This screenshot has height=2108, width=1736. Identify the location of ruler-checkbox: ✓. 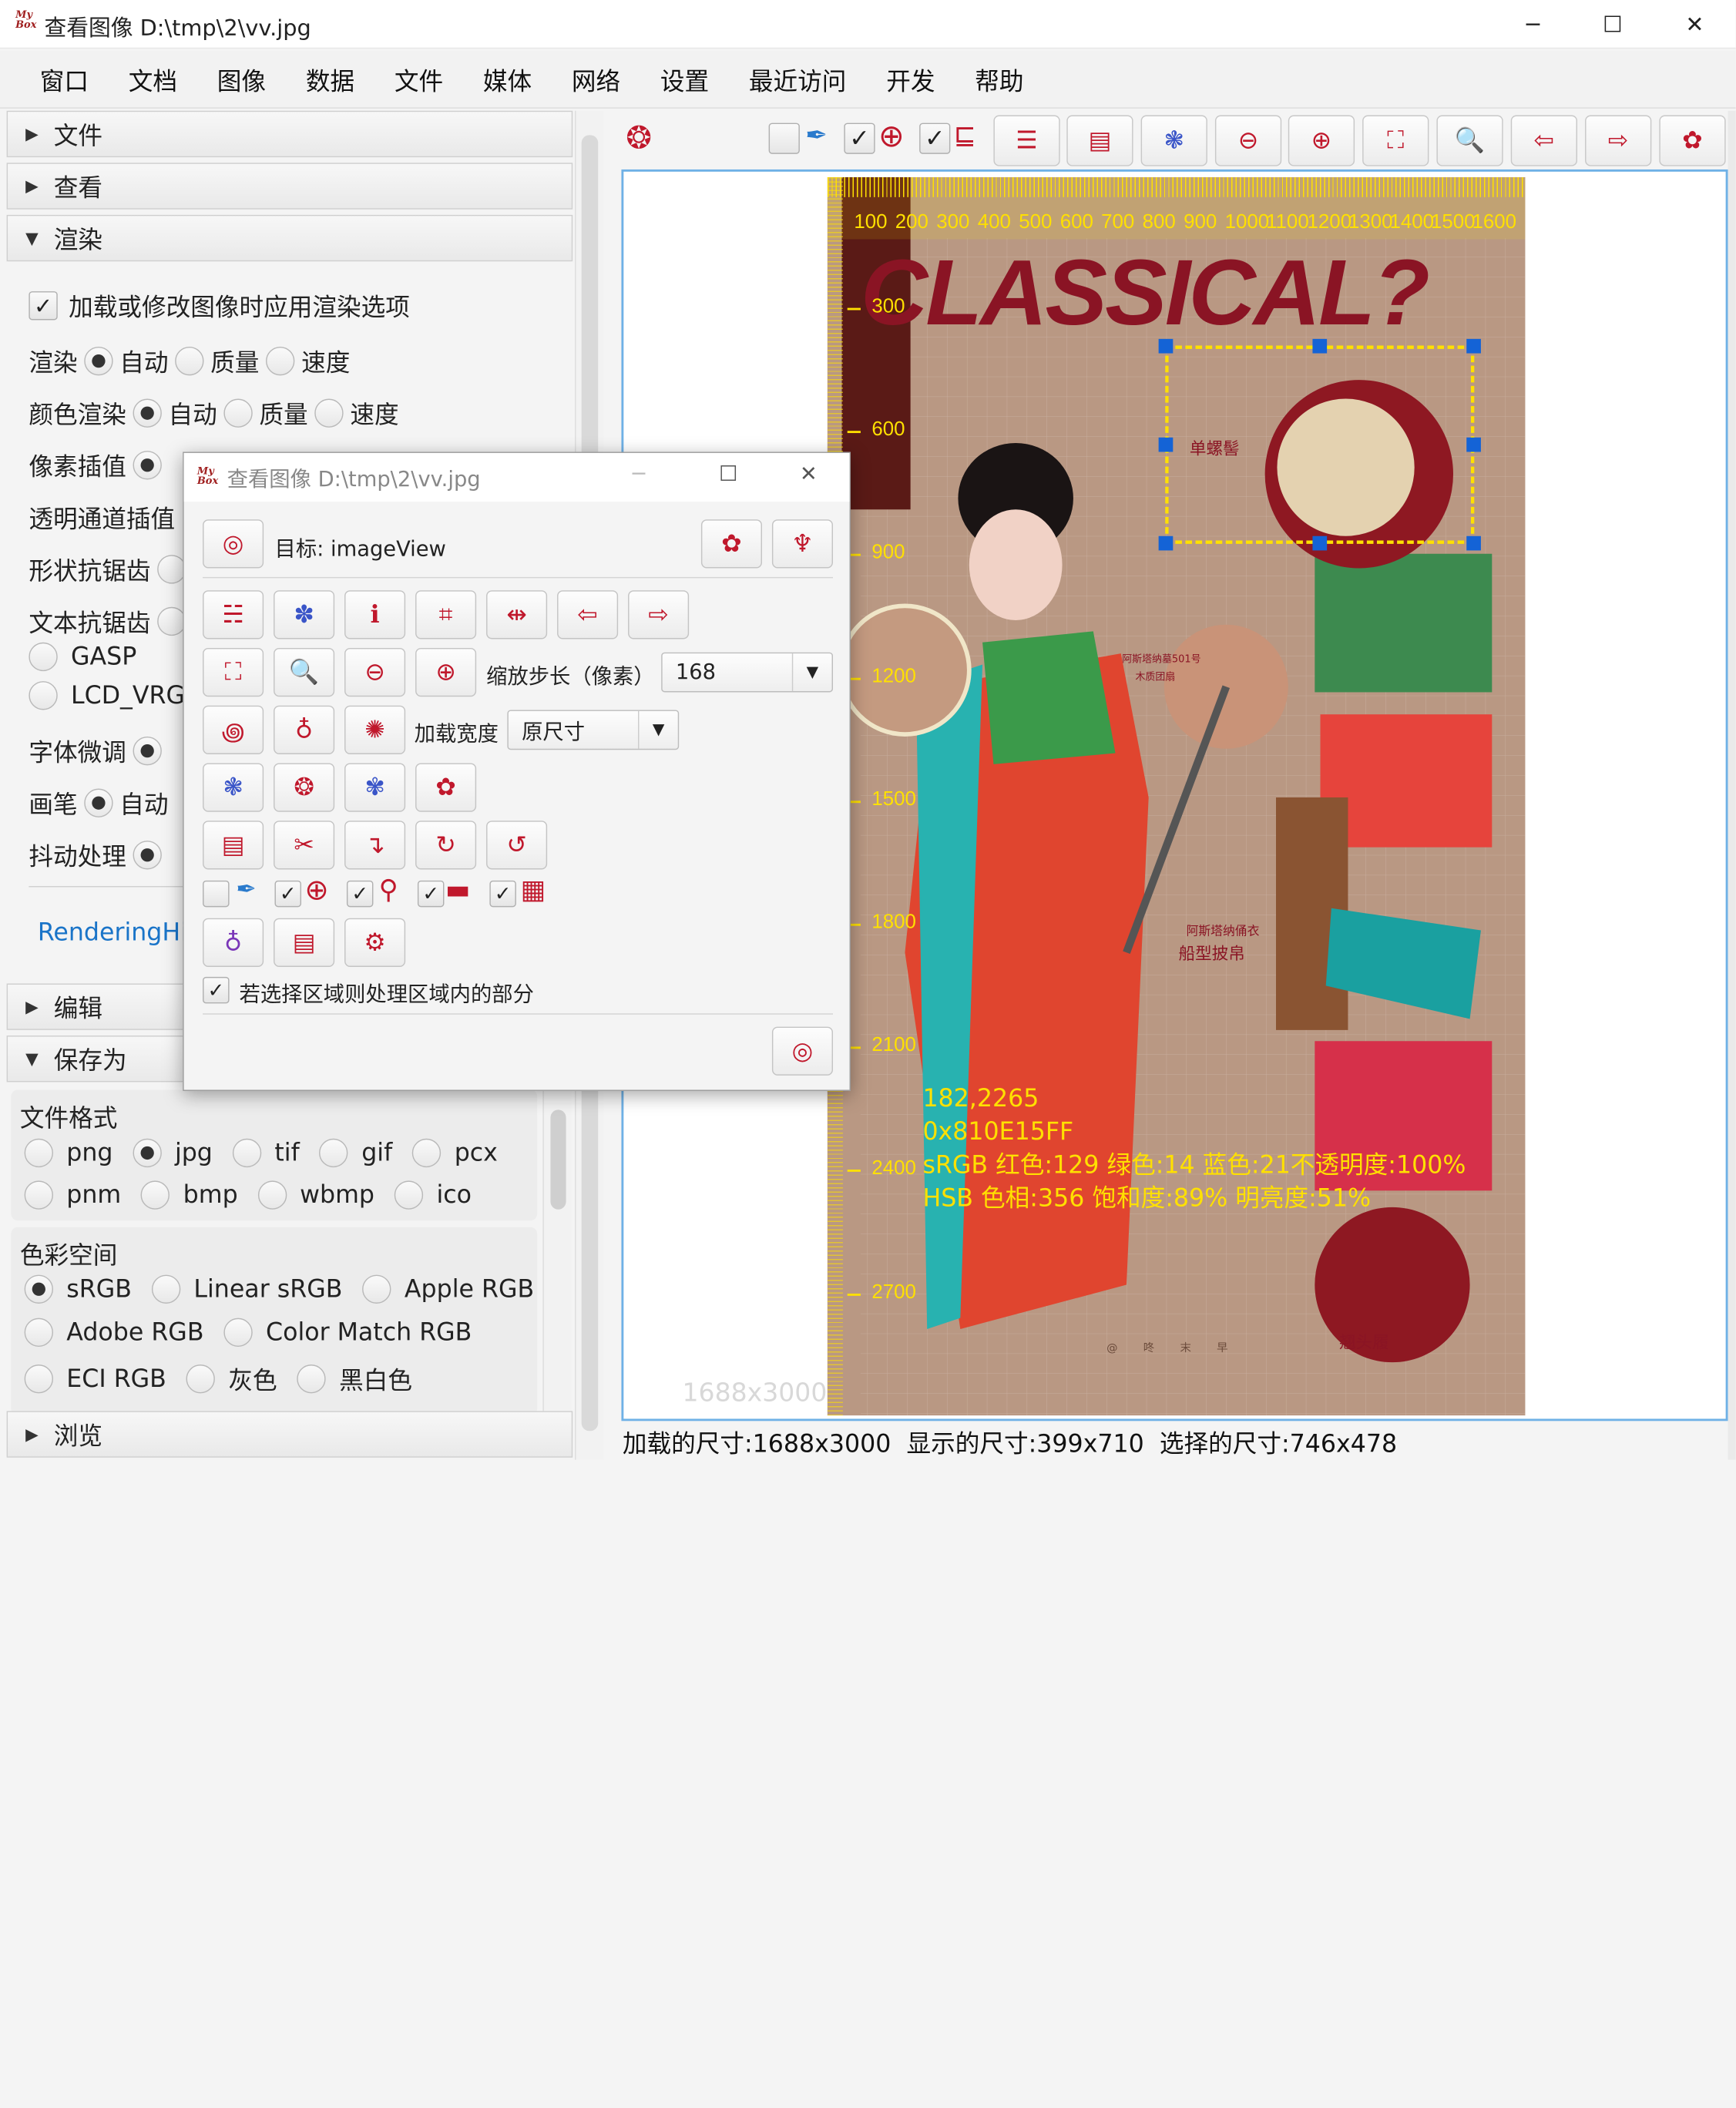
(935, 138).